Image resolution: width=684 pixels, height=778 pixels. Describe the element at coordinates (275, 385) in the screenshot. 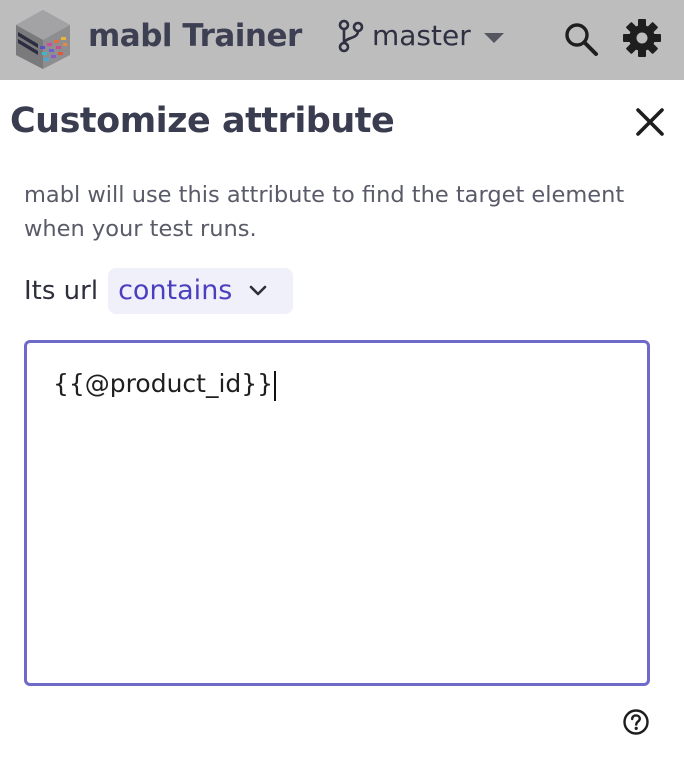

I see `text-cursor` at that location.